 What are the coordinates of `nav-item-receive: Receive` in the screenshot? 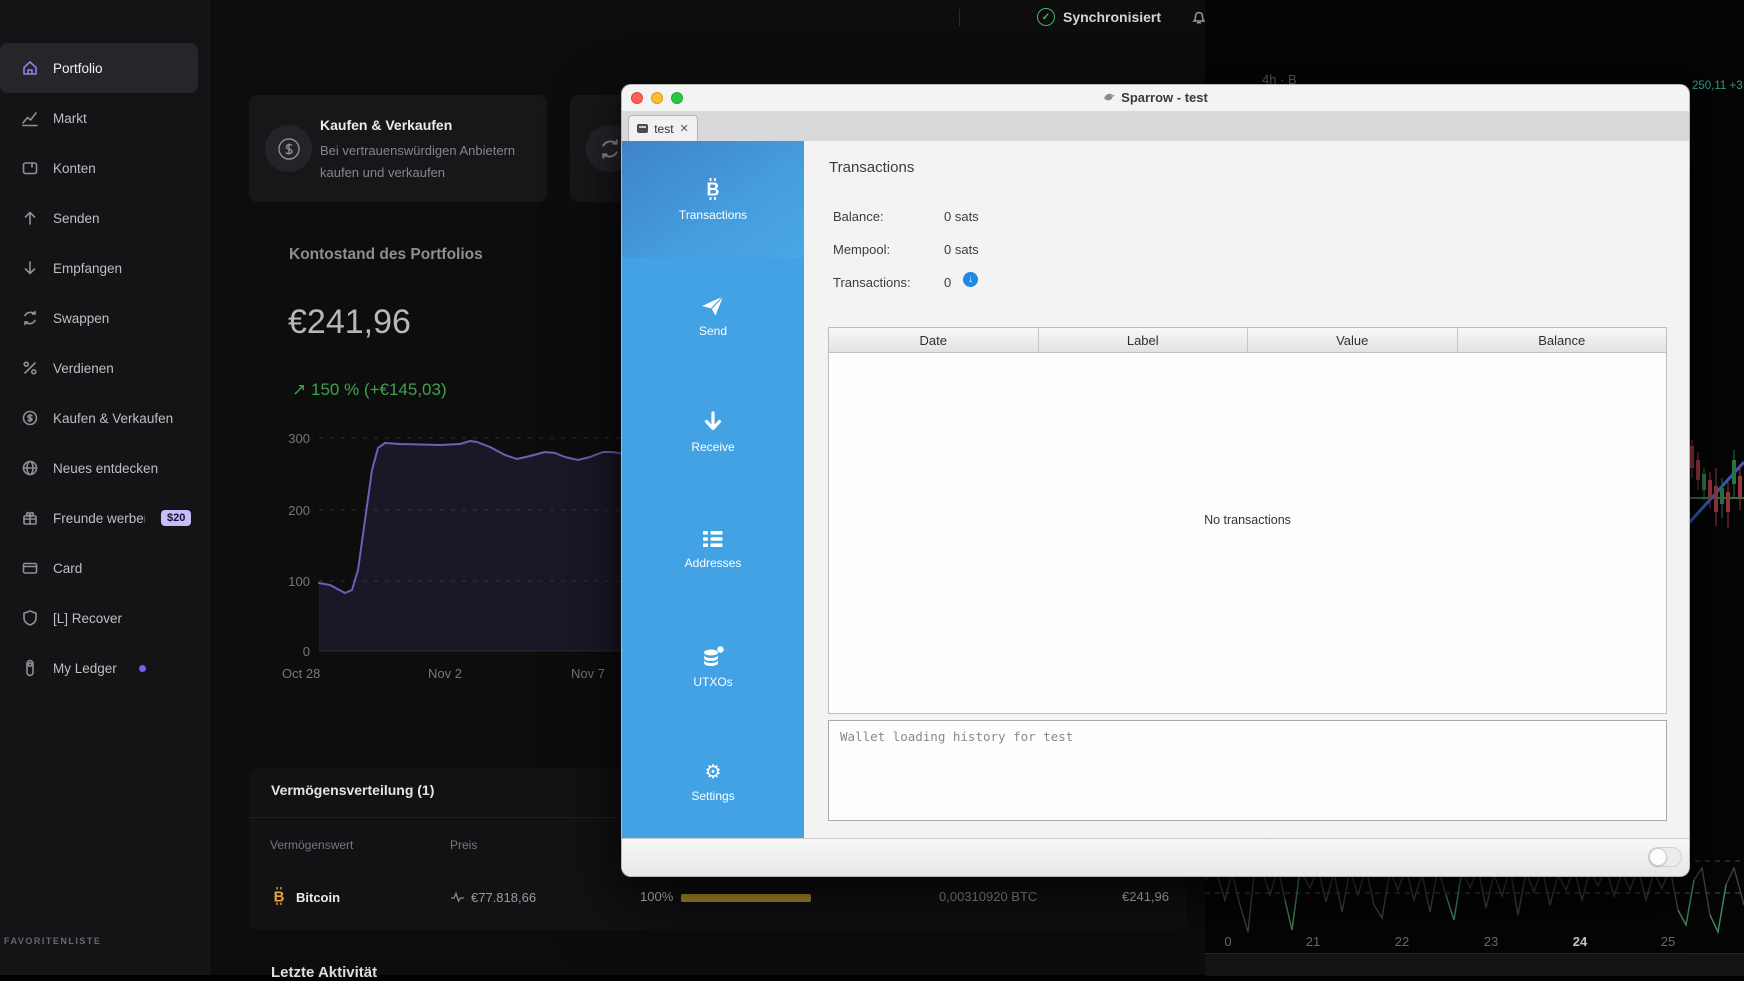 It's located at (713, 432).